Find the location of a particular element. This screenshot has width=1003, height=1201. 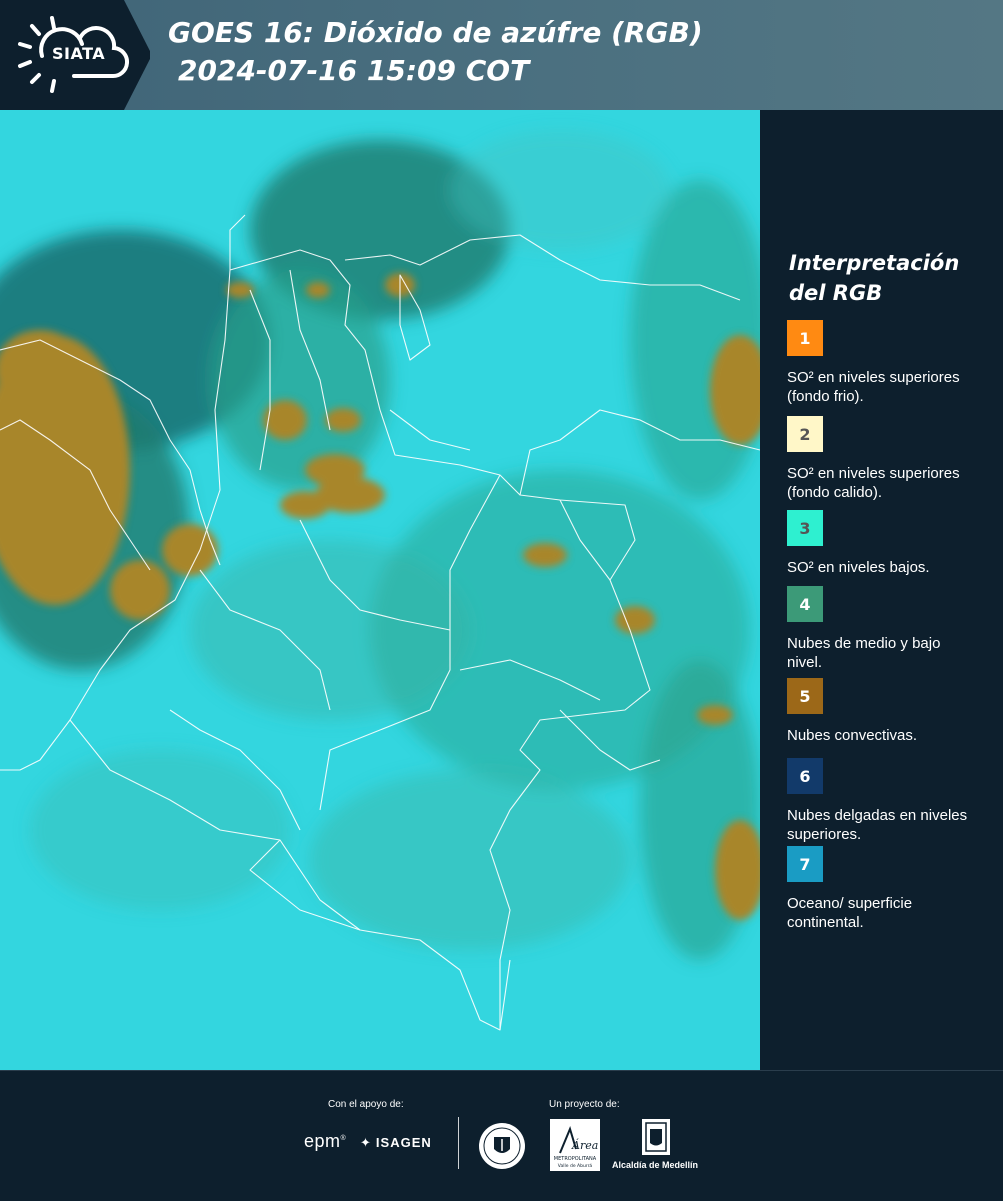

title-product: GOES 16: Dióxido de azúfre (RGB) is located at coordinates (435, 32).